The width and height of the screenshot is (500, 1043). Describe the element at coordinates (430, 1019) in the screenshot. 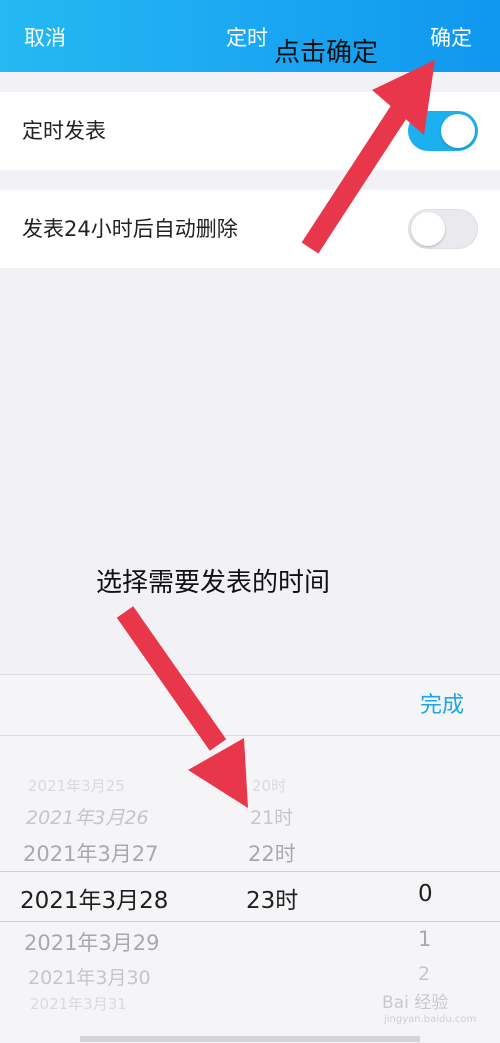

I see `watermark-url: jingyan.baidu.com` at that location.